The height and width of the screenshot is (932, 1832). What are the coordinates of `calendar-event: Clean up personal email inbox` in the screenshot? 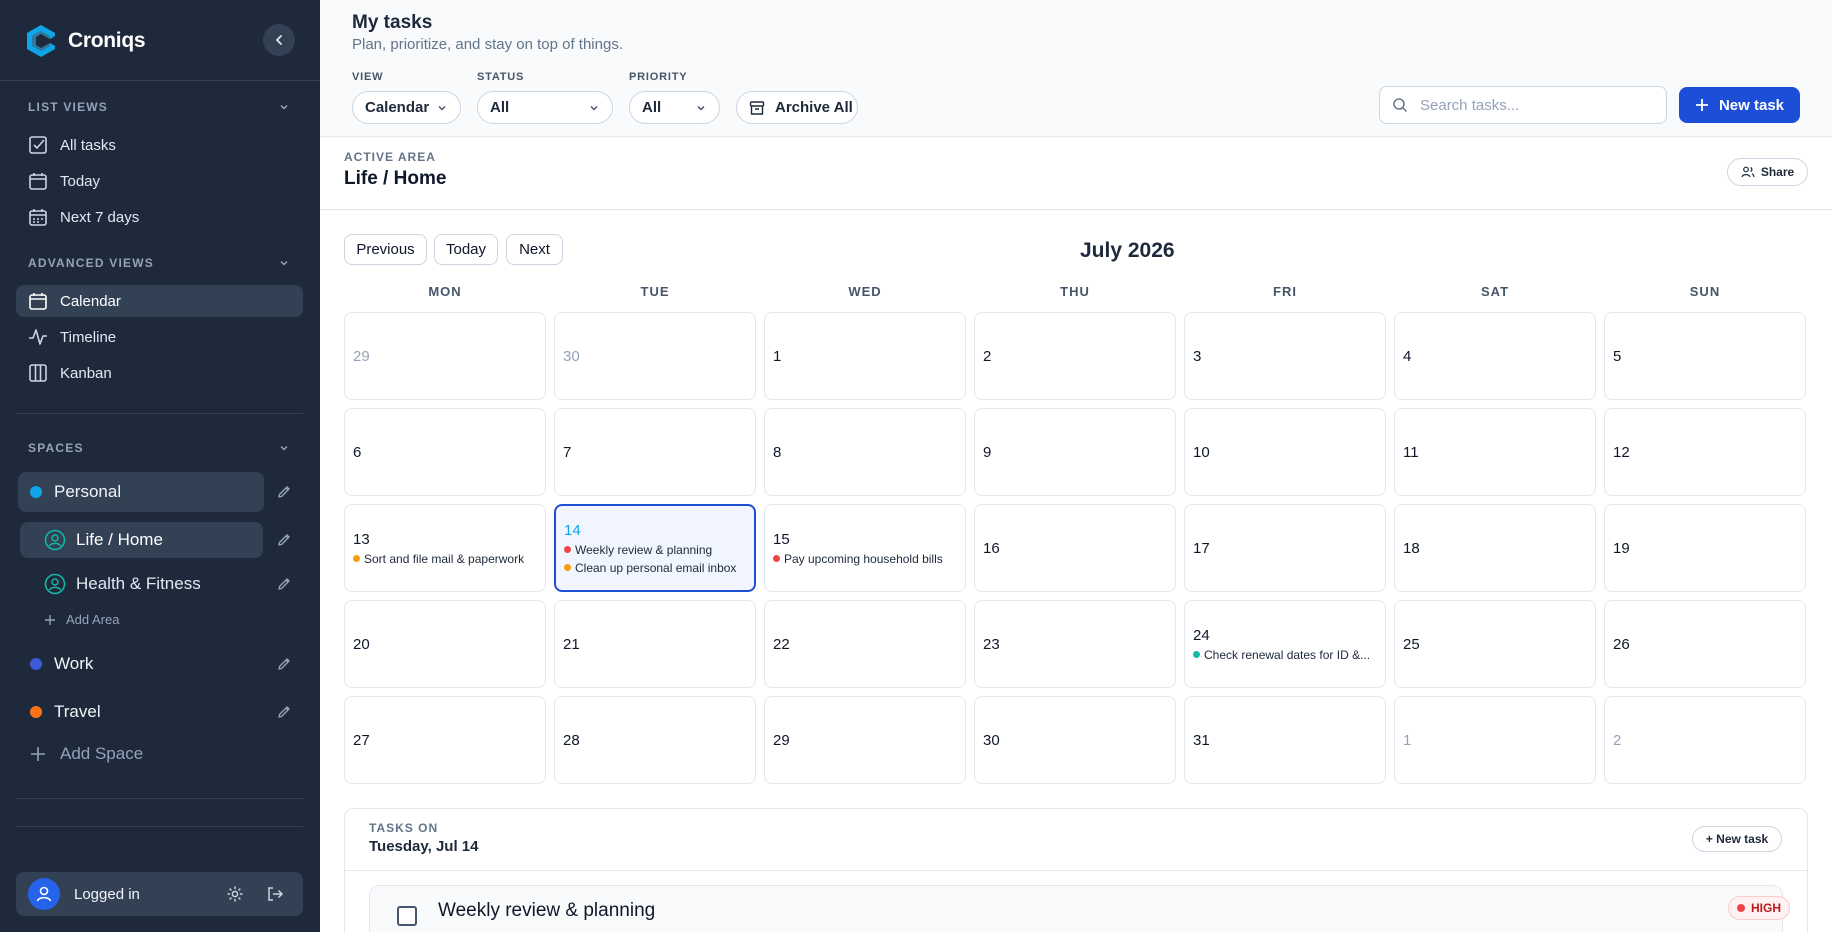 It's located at (655, 568).